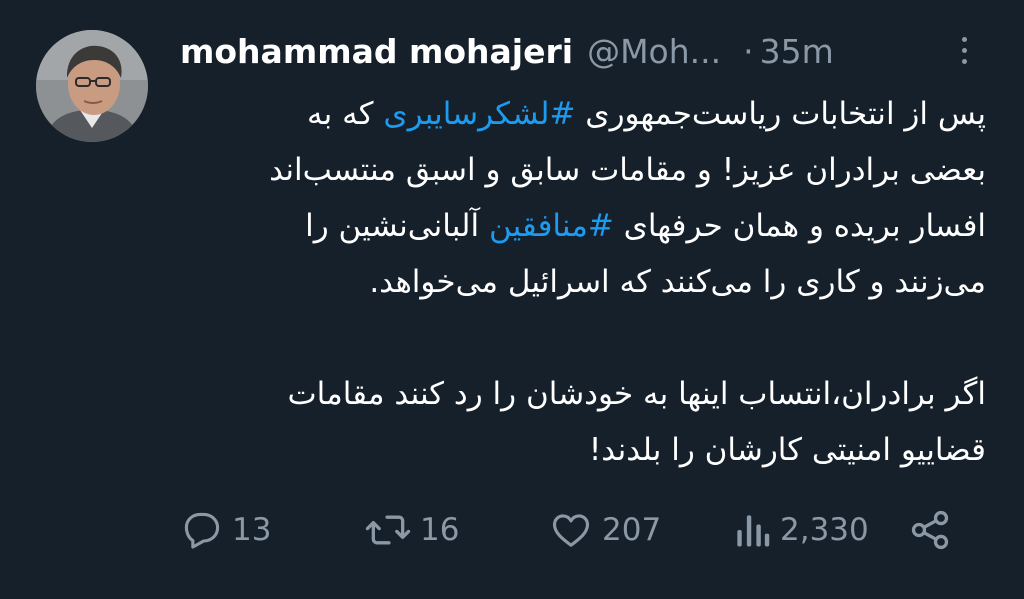 The height and width of the screenshot is (599, 1024). What do you see at coordinates (376, 51) in the screenshot?
I see `author-name: mohammad mohajeri` at bounding box center [376, 51].